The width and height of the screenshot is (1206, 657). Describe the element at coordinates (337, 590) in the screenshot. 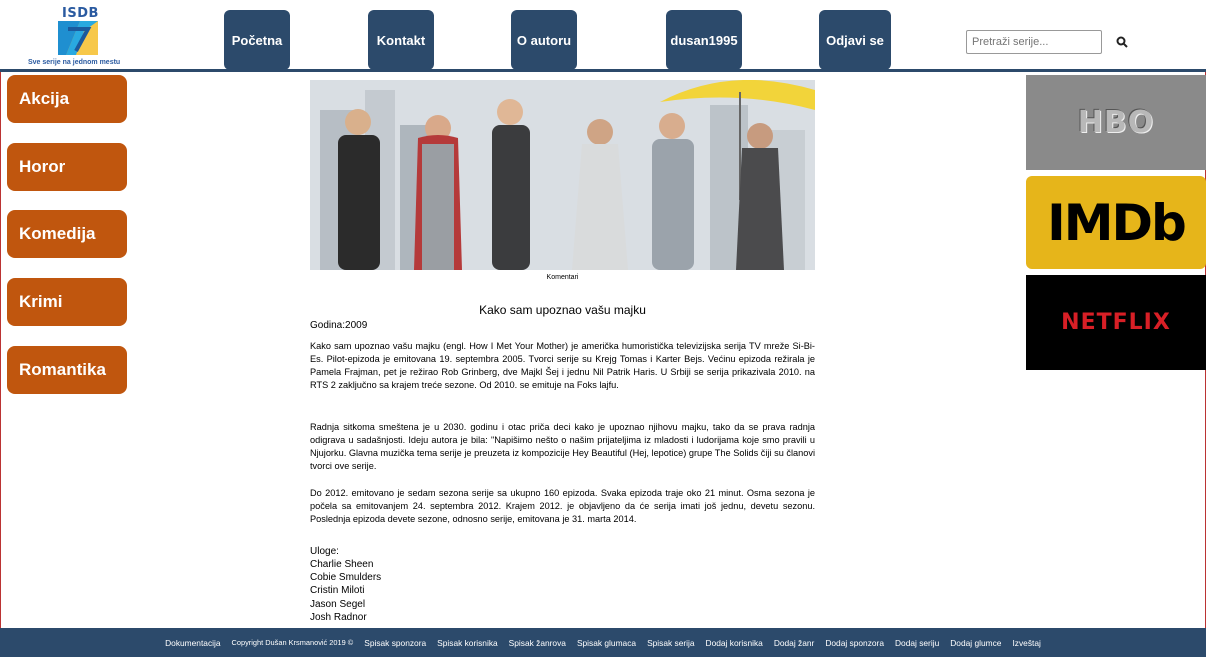

I see `cast-member: Cristin Miloti` at that location.